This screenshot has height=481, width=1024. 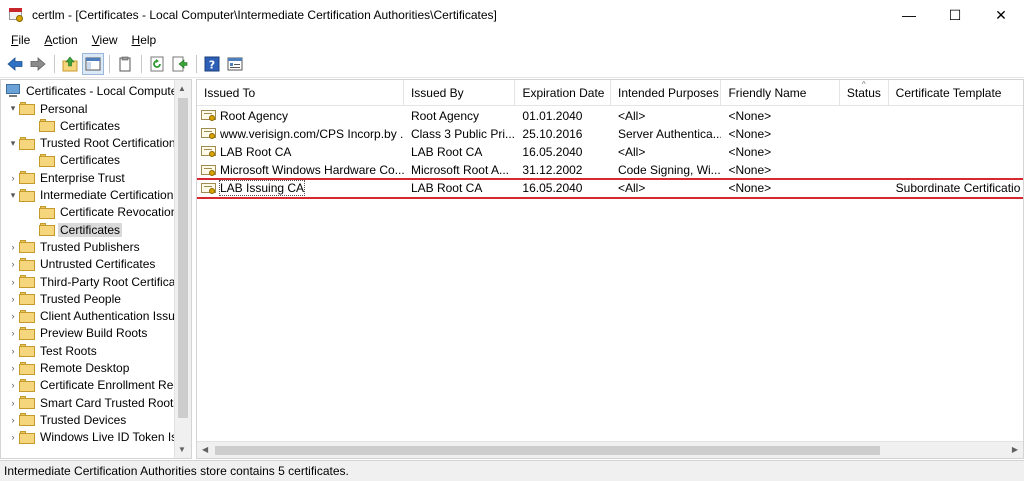 I want to click on cell-issued-by: Root Agency, so click(x=459, y=115).